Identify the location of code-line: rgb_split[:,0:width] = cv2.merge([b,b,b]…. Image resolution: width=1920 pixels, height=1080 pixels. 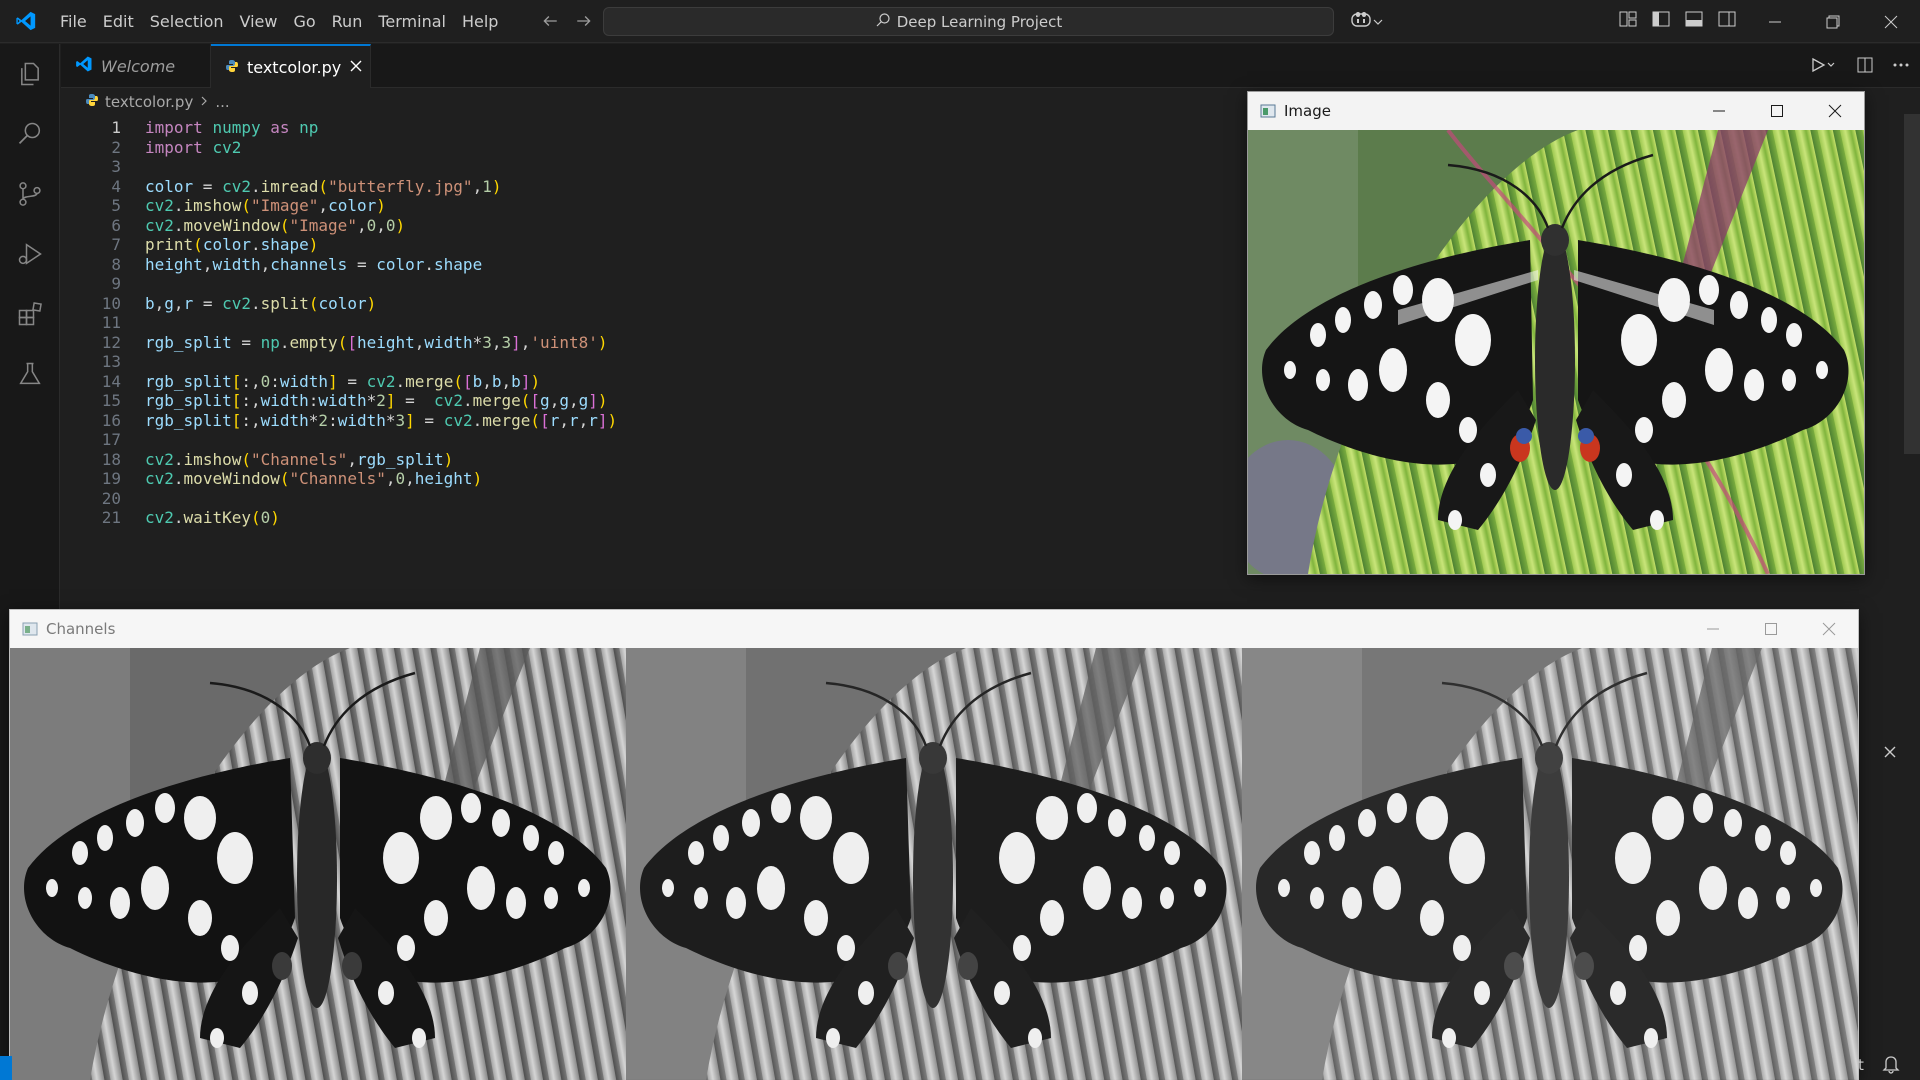
(342, 381).